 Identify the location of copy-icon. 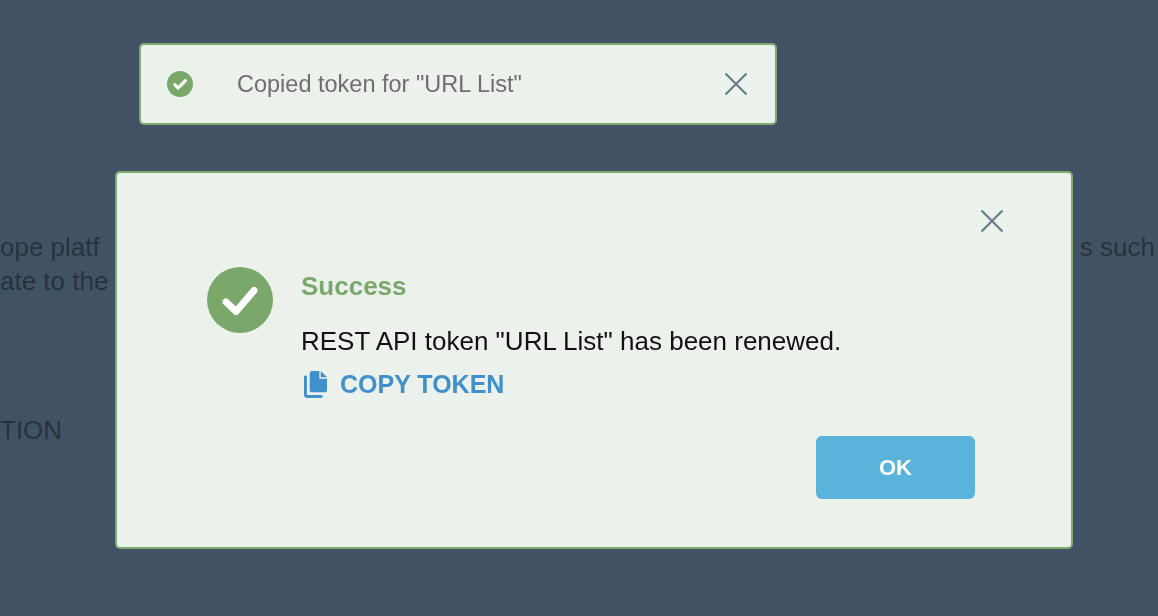
(315, 384).